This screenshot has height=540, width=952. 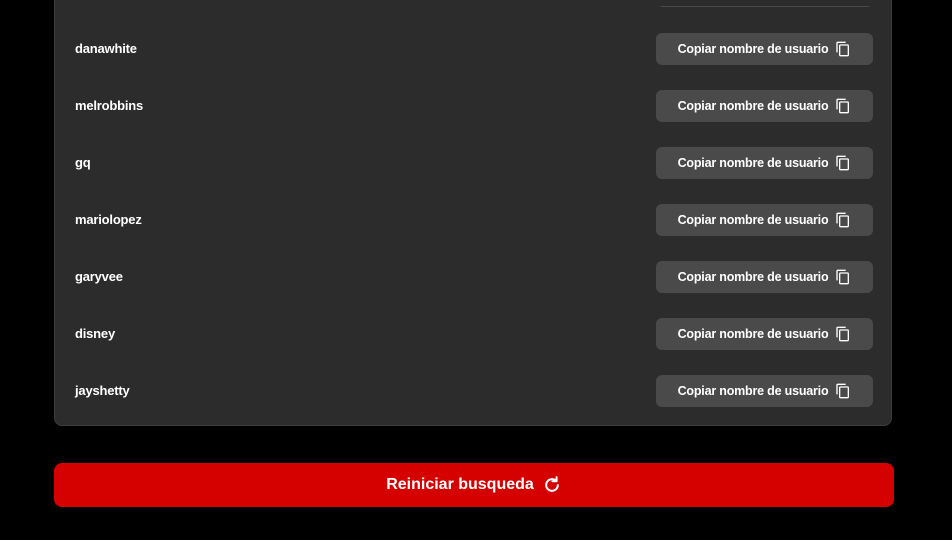 What do you see at coordinates (108, 219) in the screenshot?
I see `username-label: mariolopez` at bounding box center [108, 219].